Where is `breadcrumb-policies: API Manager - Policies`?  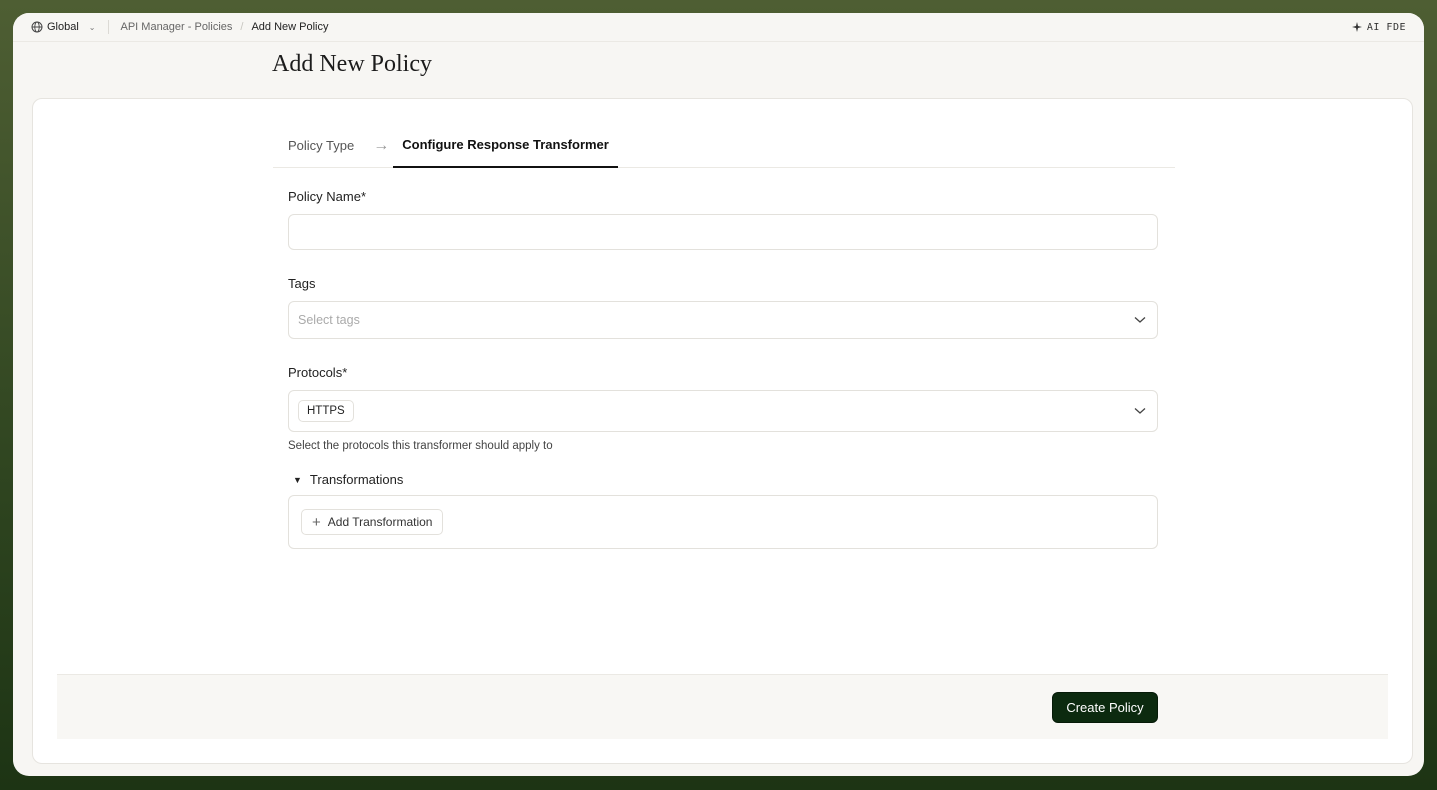
breadcrumb-policies: API Manager - Policies is located at coordinates (177, 27).